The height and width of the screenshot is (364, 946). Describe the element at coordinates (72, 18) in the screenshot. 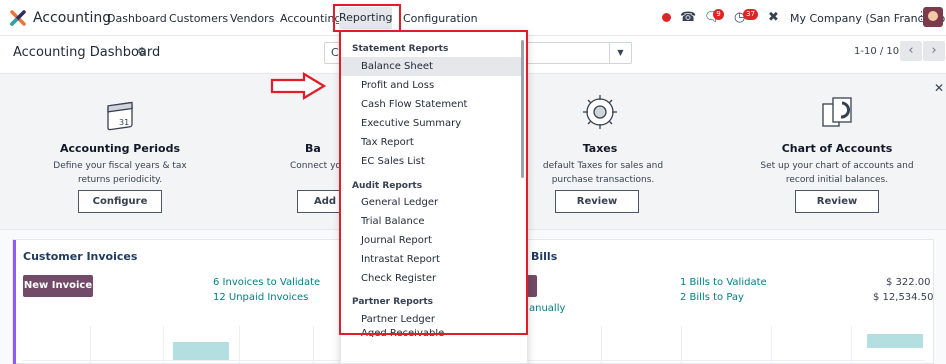

I see `app-name: Accounting` at that location.